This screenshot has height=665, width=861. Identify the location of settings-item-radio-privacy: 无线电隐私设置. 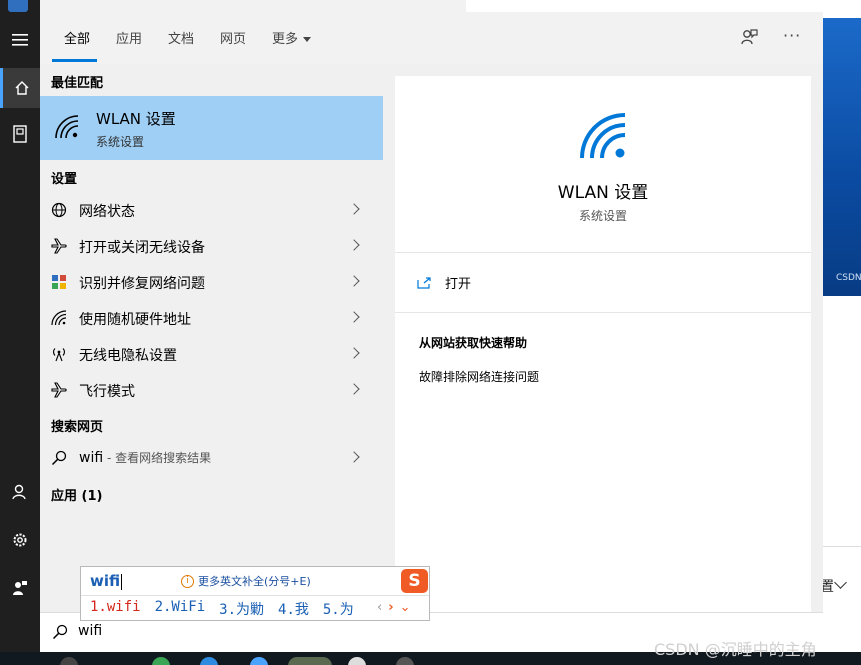
(211, 354).